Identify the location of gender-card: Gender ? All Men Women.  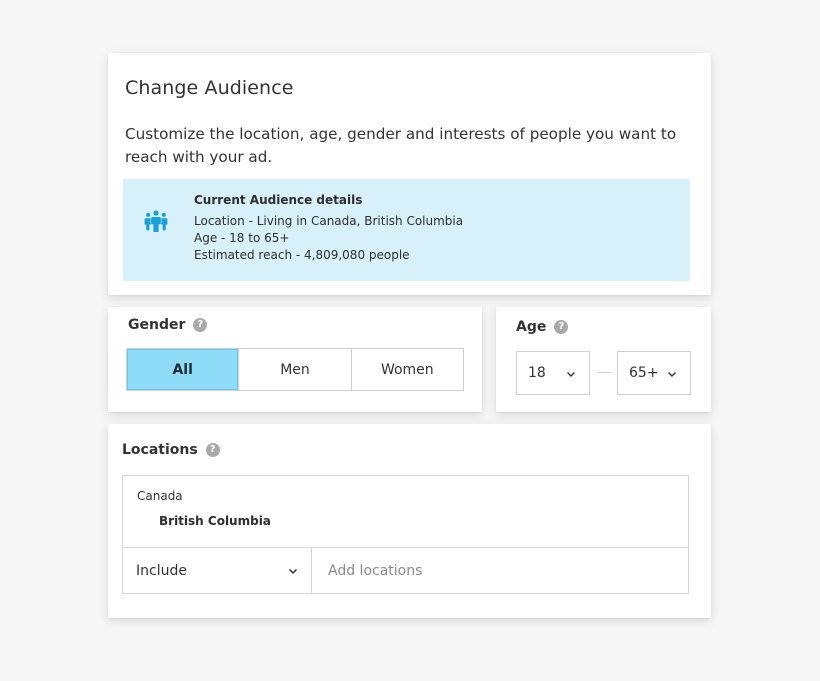
(295, 359).